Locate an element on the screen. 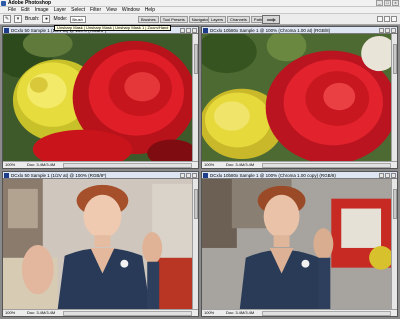  palette-well-right: Layers Channels Paths is located at coordinates (238, 19).